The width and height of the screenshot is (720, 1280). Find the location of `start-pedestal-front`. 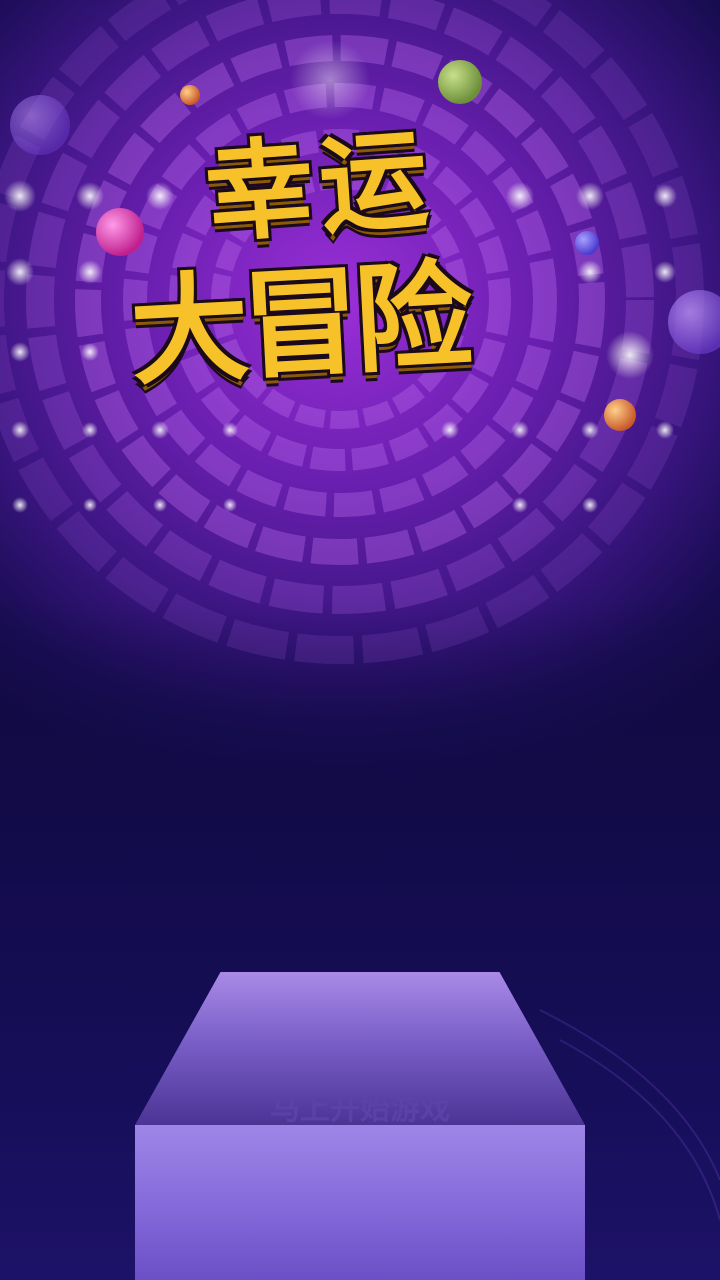

start-pedestal-front is located at coordinates (360, 1202).